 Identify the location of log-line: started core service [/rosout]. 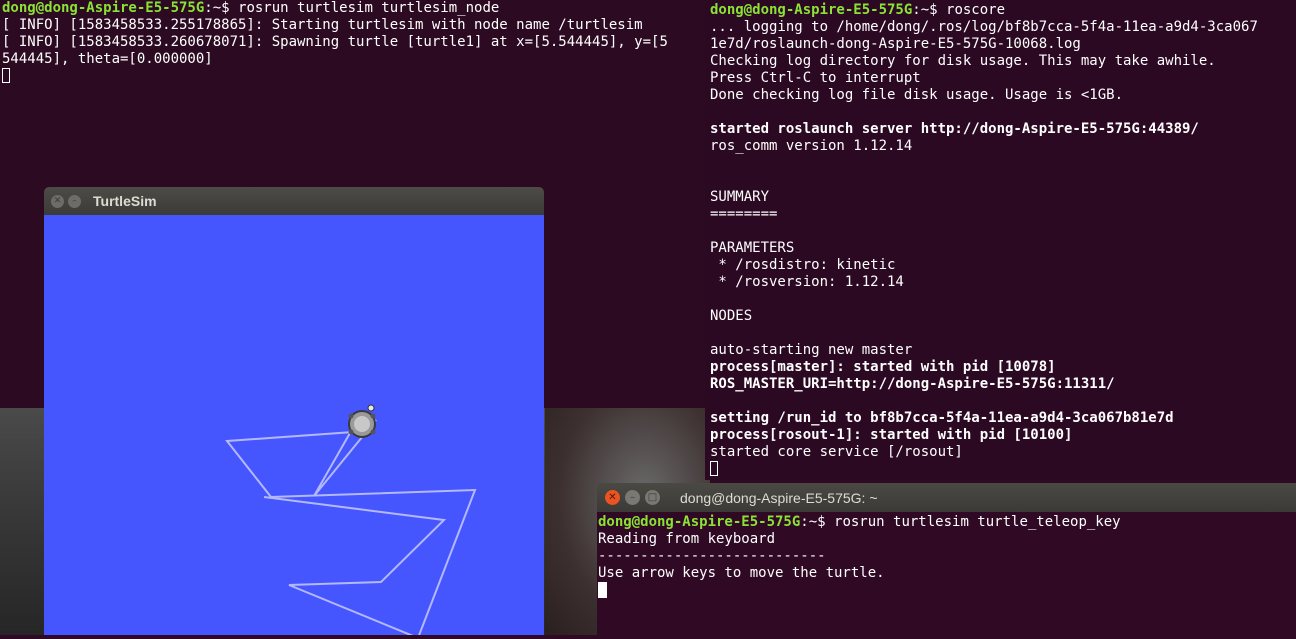
(836, 452).